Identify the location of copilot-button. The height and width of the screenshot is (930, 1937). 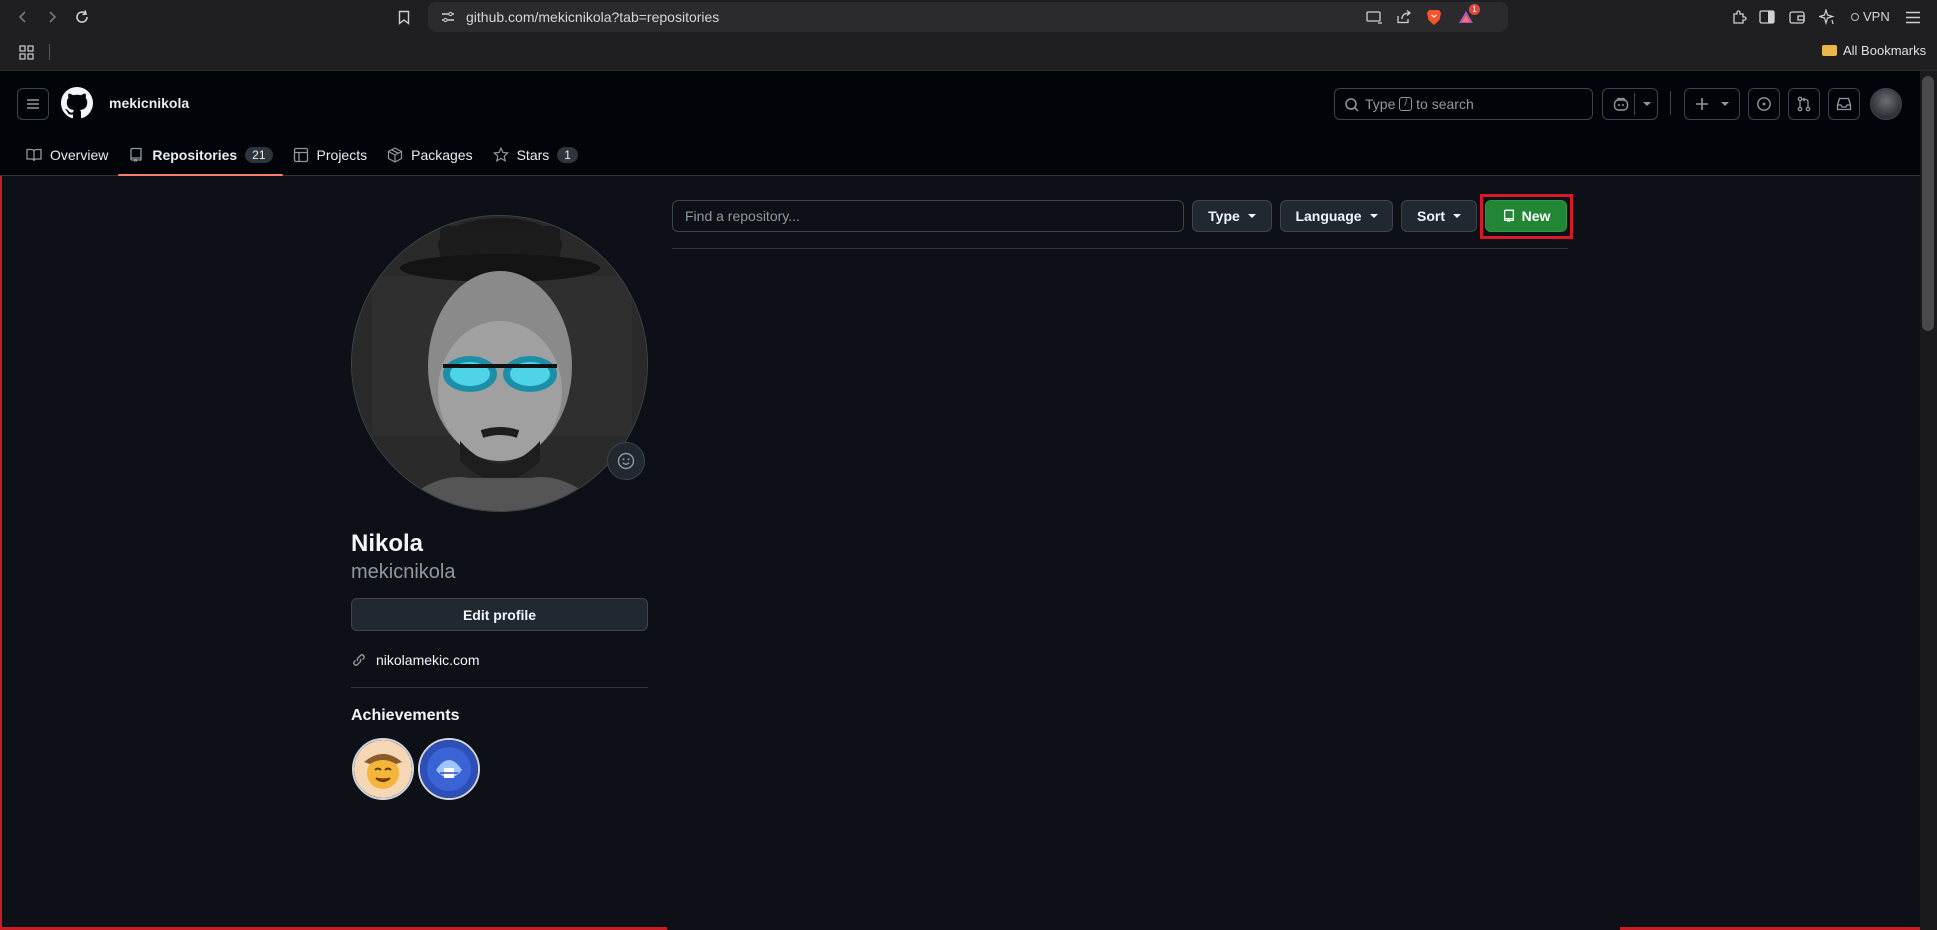
(1630, 104).